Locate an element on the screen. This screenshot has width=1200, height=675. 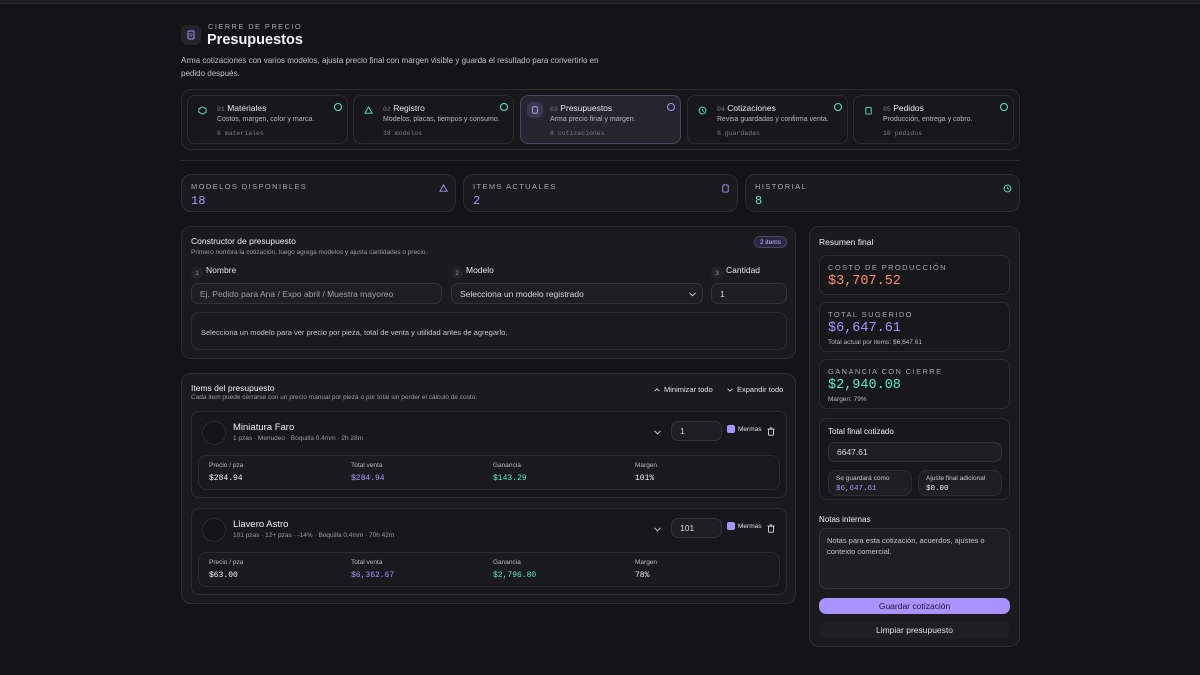
summary-title: Resumen final is located at coordinates (846, 242).